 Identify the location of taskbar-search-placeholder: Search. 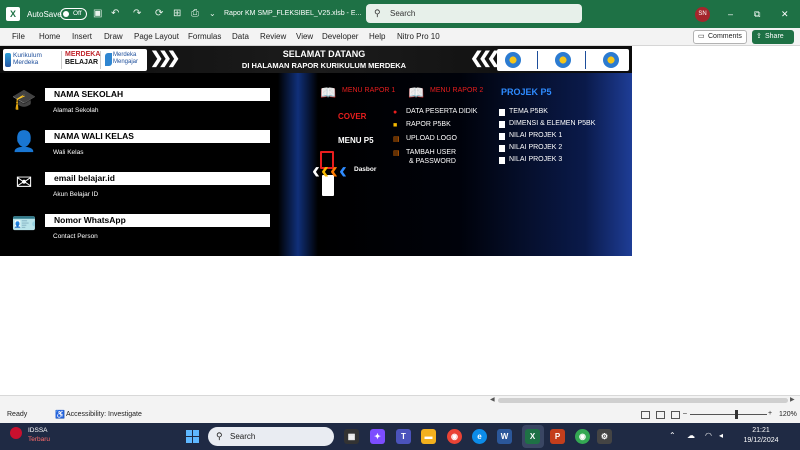
(243, 436).